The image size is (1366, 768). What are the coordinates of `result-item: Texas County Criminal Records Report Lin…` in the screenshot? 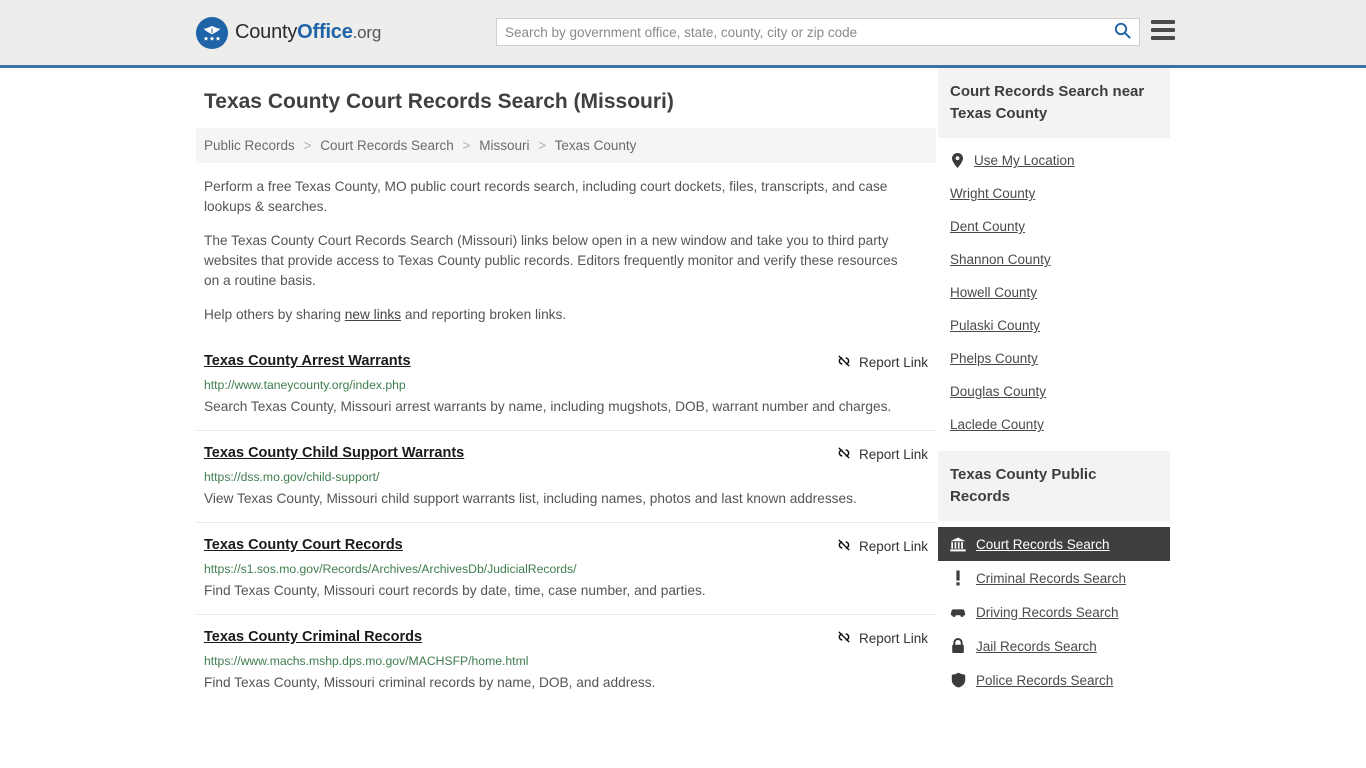 It's located at (566, 660).